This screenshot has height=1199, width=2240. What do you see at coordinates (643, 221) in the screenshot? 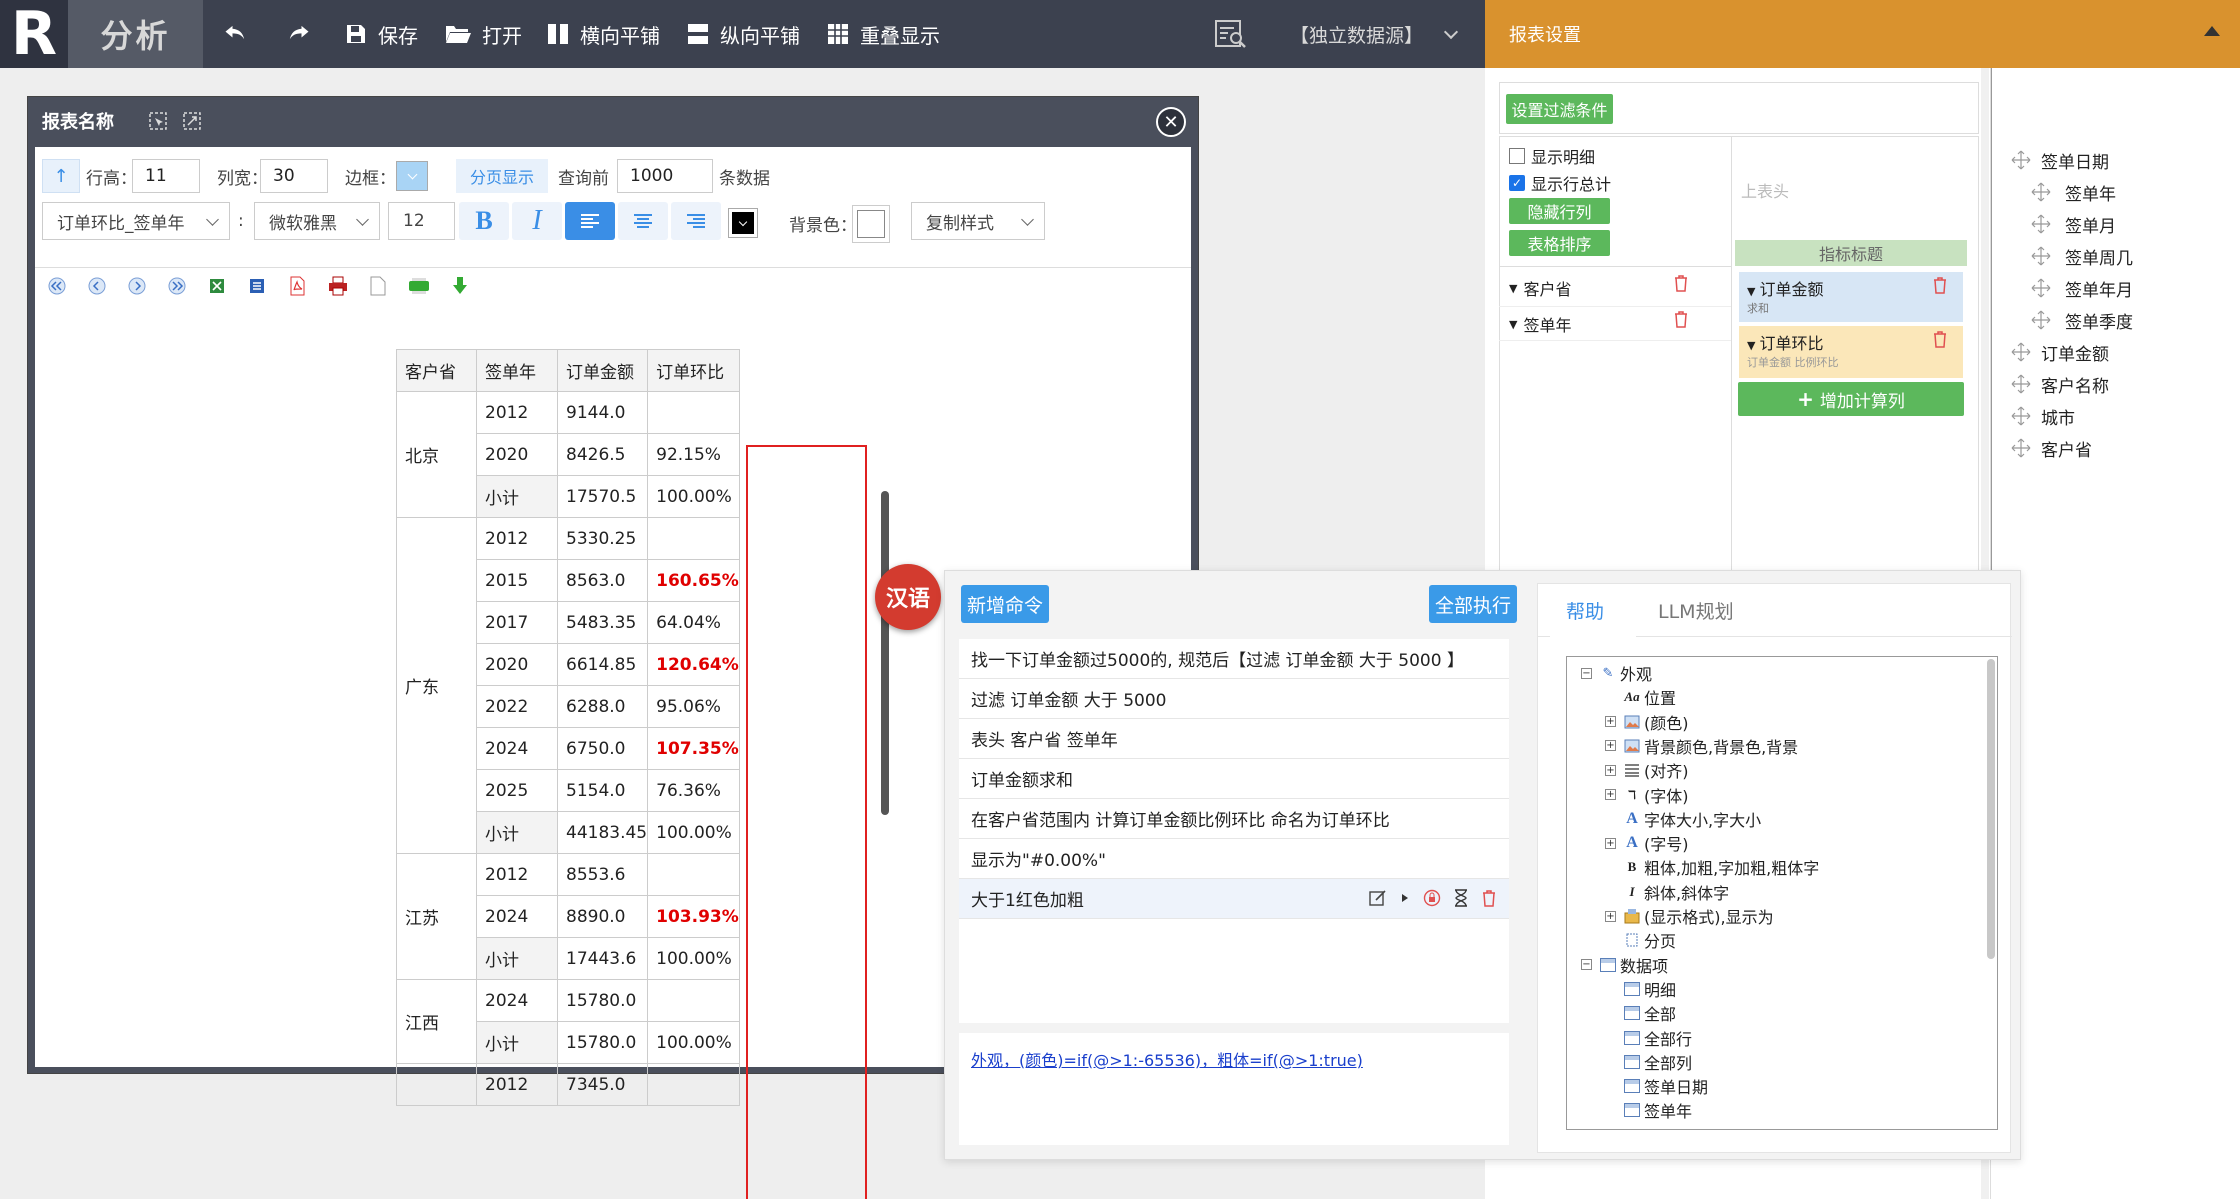
I see `align-center-button` at bounding box center [643, 221].